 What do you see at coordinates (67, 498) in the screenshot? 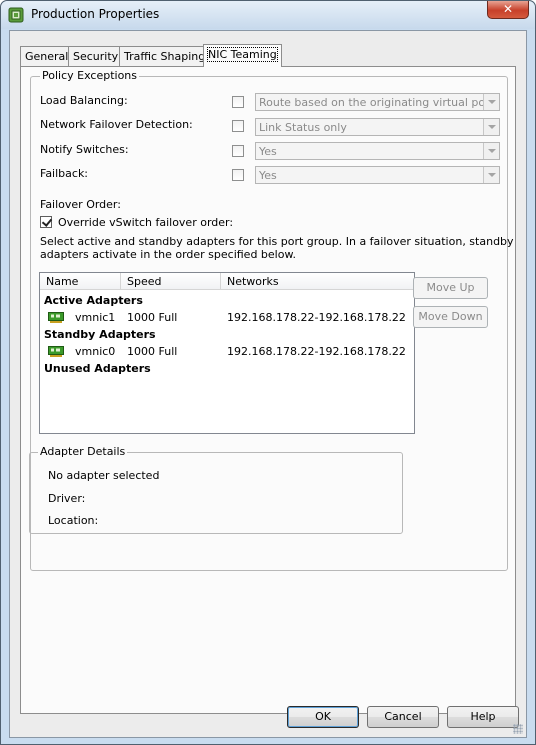
I see `driver-label: Driver:` at bounding box center [67, 498].